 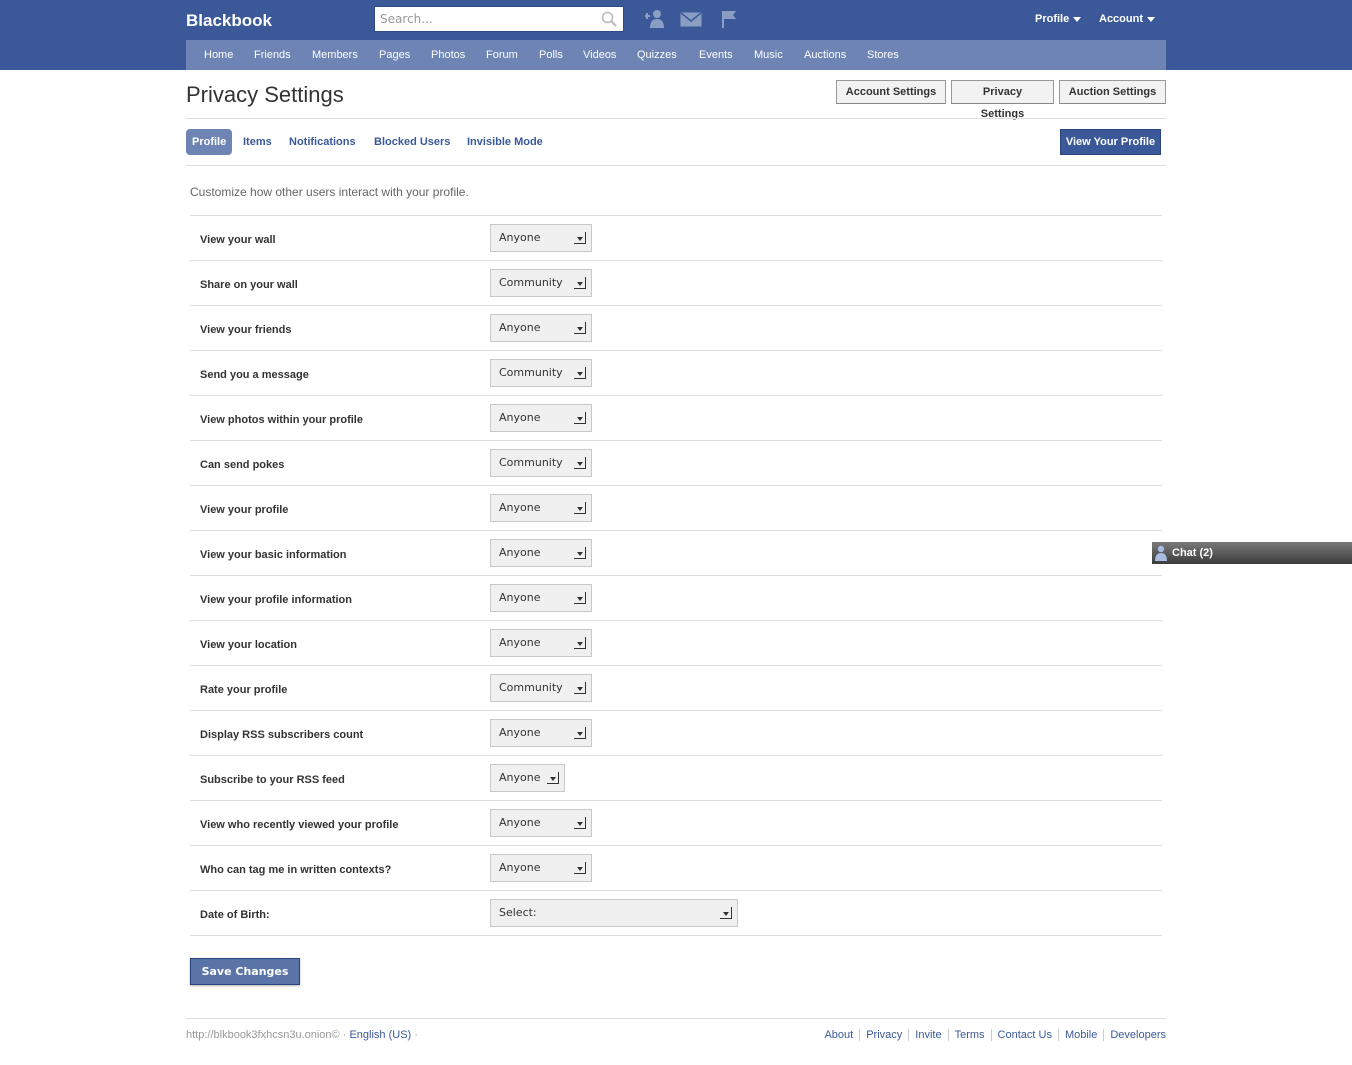 What do you see at coordinates (676, 327) in the screenshot?
I see `setting-row: View your friends Anyone` at bounding box center [676, 327].